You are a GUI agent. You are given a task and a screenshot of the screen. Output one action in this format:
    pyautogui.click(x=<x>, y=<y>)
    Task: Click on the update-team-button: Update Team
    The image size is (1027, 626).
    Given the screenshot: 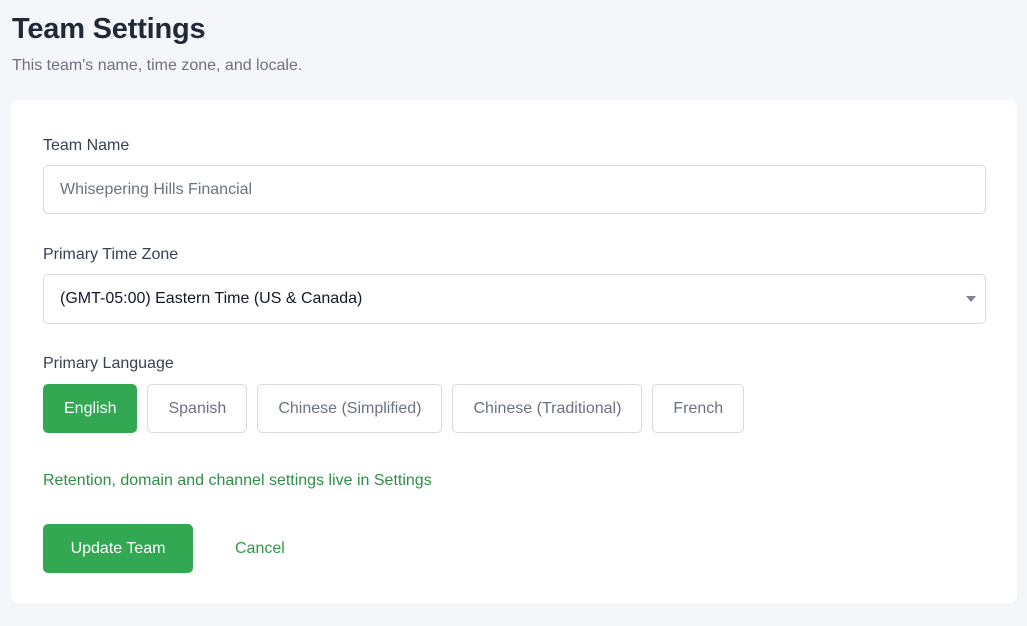 What is the action you would take?
    pyautogui.click(x=118, y=548)
    